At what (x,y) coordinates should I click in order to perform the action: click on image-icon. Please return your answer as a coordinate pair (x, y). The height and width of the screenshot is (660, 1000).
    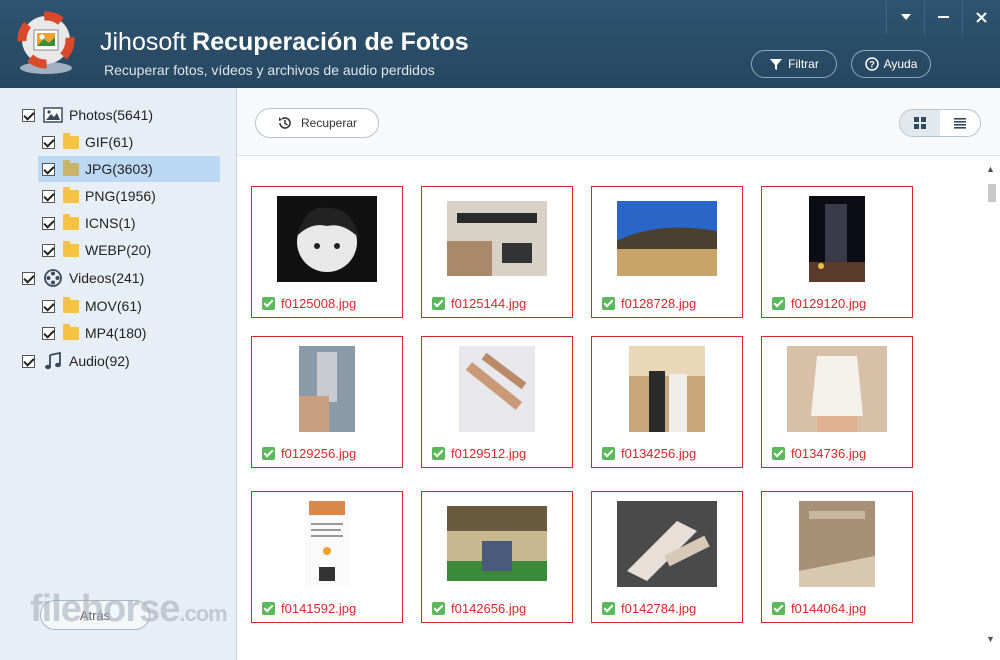
    Looking at the image, I should click on (53, 115).